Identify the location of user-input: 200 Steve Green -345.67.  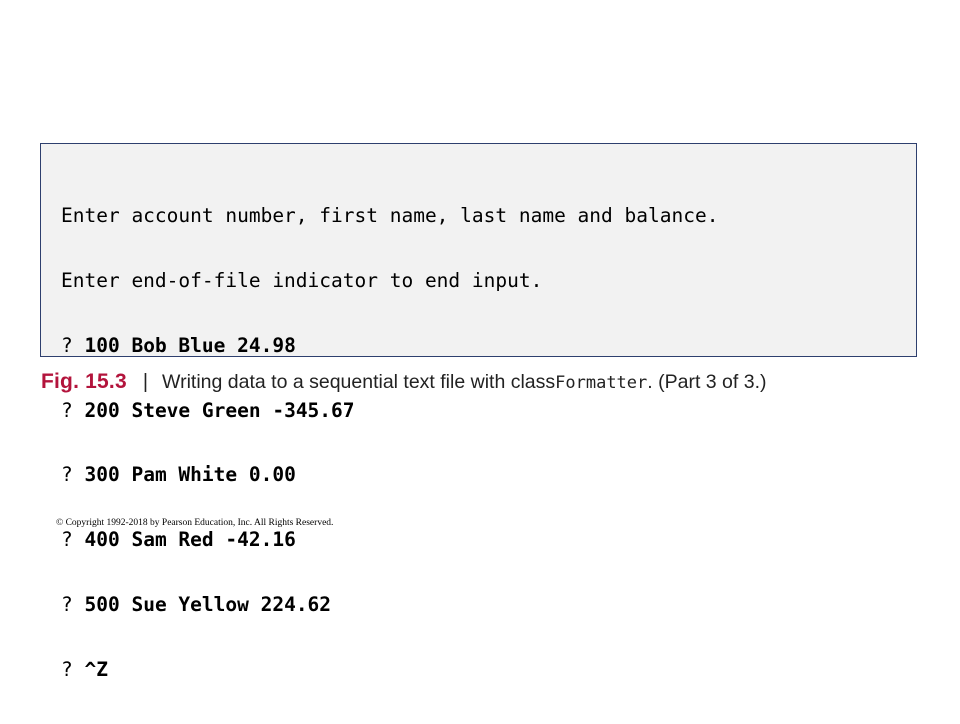
(219, 410).